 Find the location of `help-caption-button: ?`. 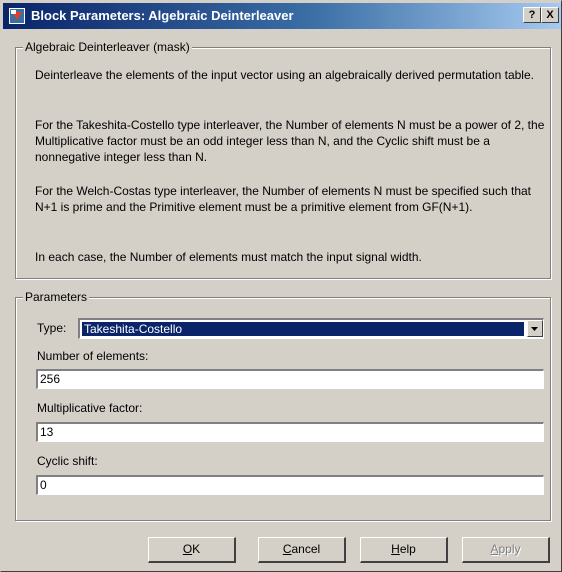

help-caption-button: ? is located at coordinates (532, 15).